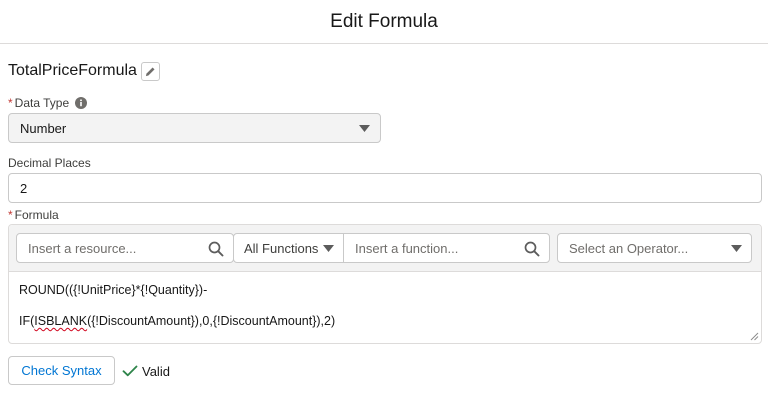 This screenshot has height=394, width=768. I want to click on decimal-places-value: 2, so click(24, 188).